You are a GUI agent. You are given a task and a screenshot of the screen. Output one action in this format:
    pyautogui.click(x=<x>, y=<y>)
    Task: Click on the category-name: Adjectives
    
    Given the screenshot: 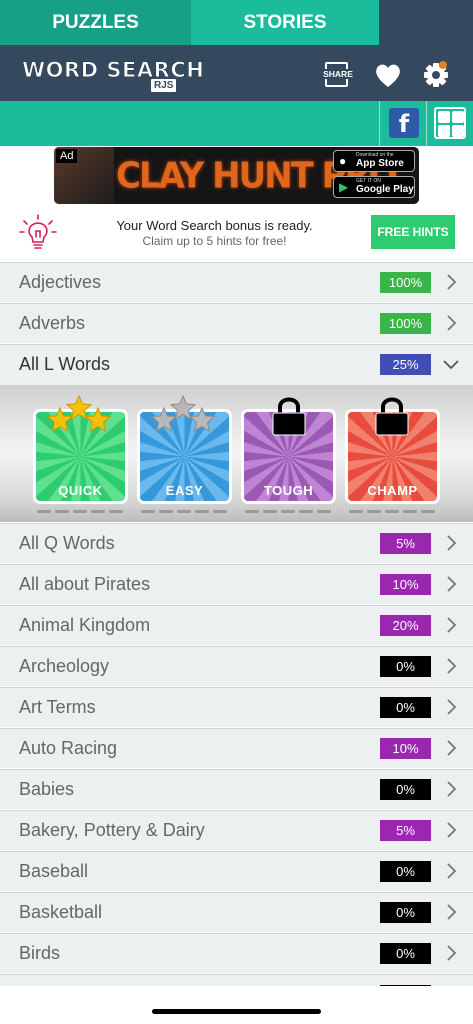 What is the action you would take?
    pyautogui.click(x=60, y=282)
    